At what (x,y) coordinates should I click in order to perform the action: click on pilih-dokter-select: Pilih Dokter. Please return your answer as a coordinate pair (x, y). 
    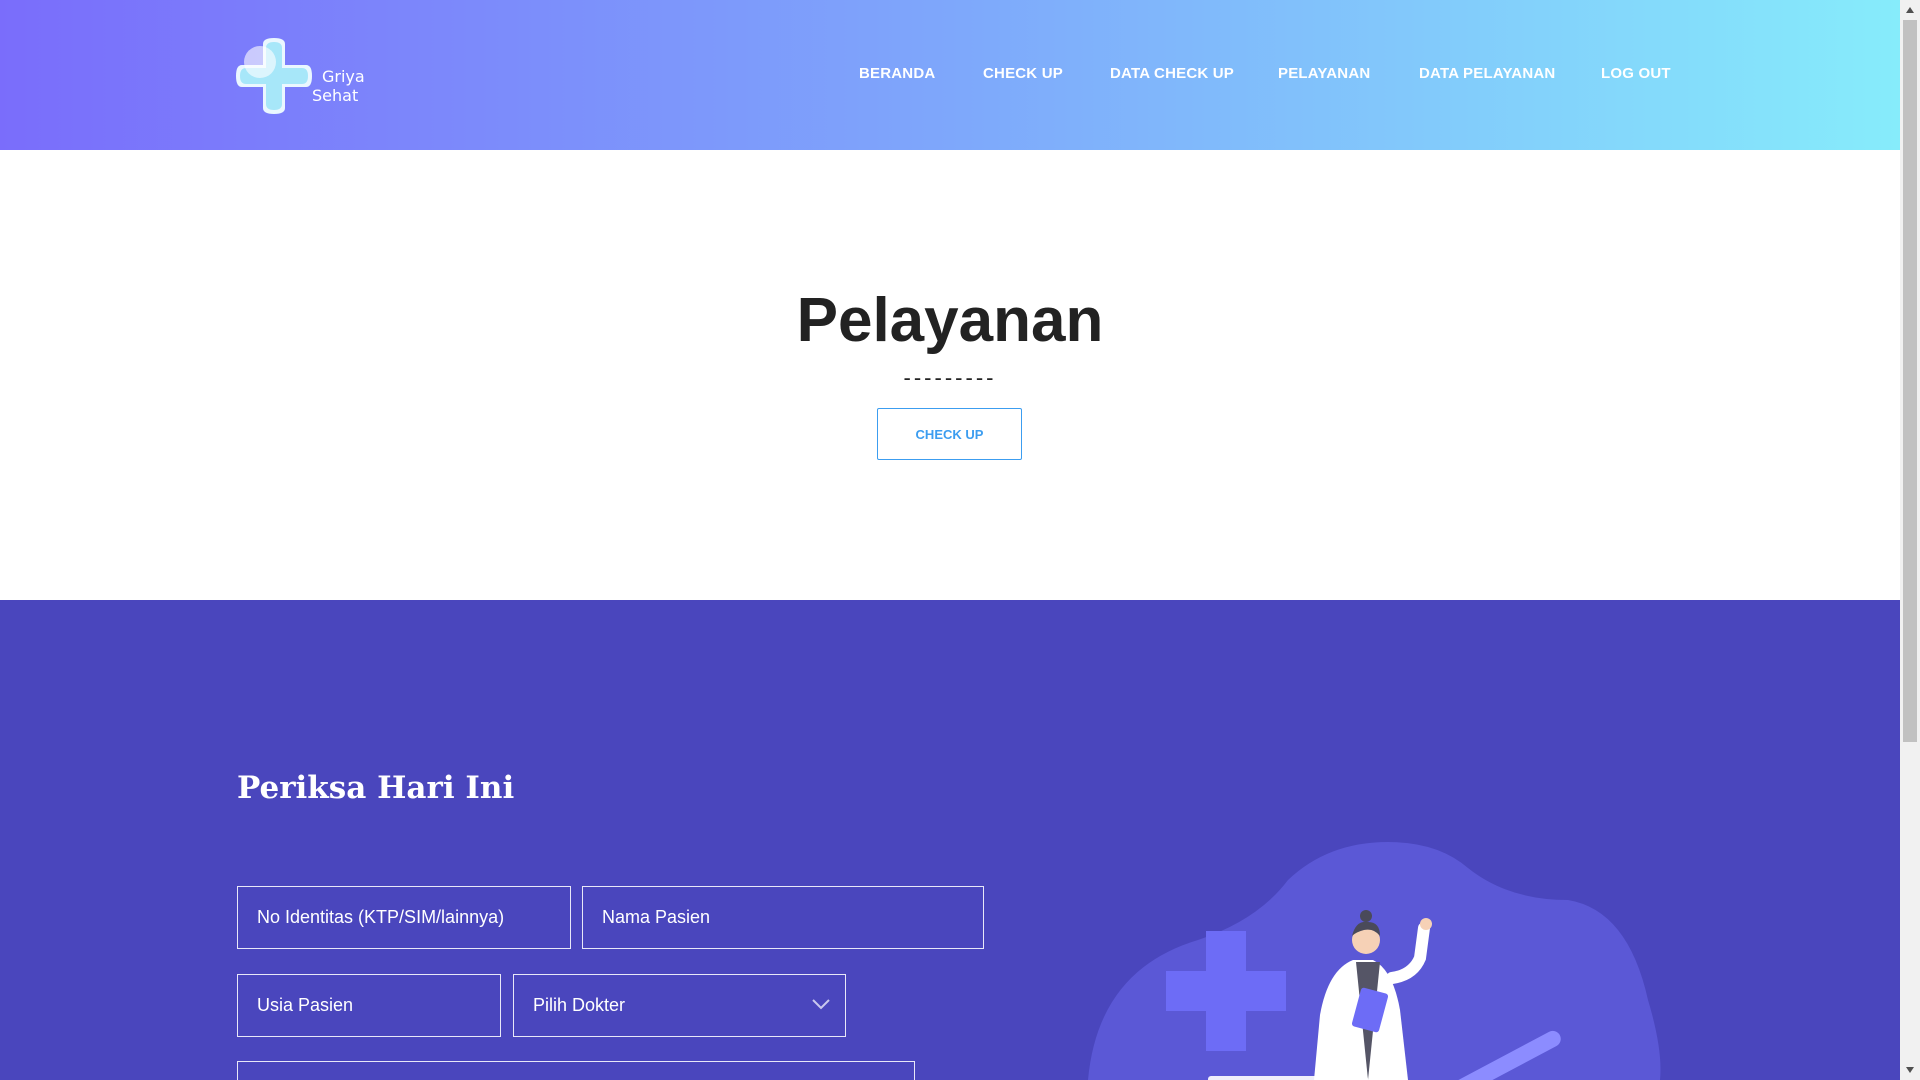
    Looking at the image, I should click on (679, 1005).